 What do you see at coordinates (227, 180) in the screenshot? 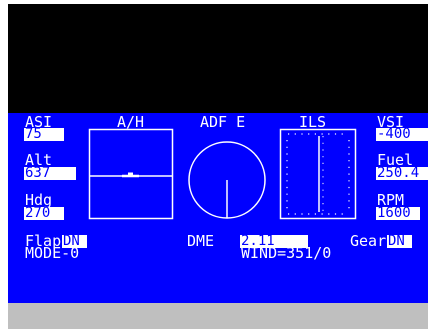
I see `adf-dial` at bounding box center [227, 180].